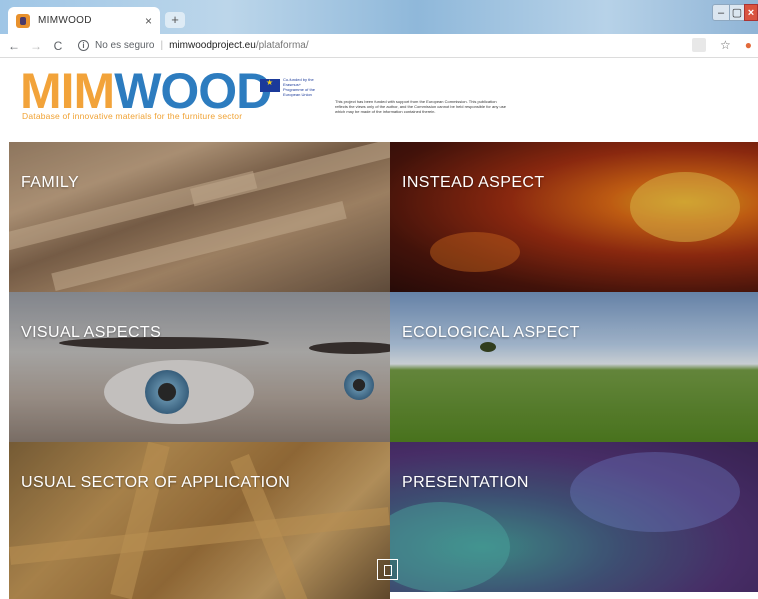 This screenshot has width=758, height=599. What do you see at coordinates (574, 595) in the screenshot?
I see `page-bottom-strip` at bounding box center [574, 595].